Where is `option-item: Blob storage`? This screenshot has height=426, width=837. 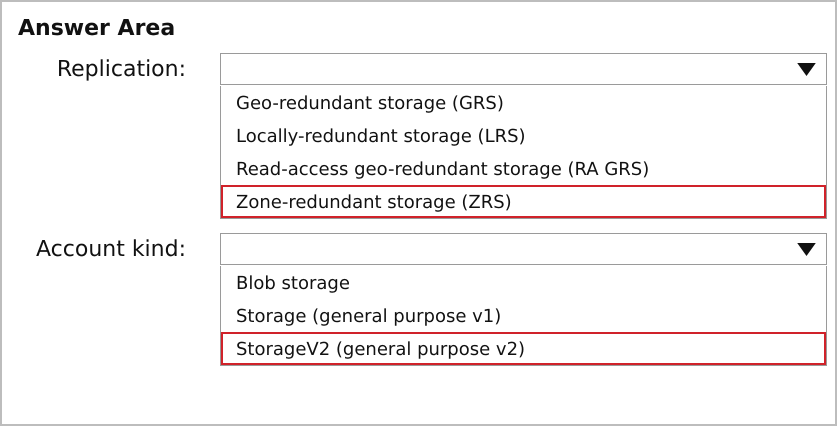
option-item: Blob storage is located at coordinates (523, 282).